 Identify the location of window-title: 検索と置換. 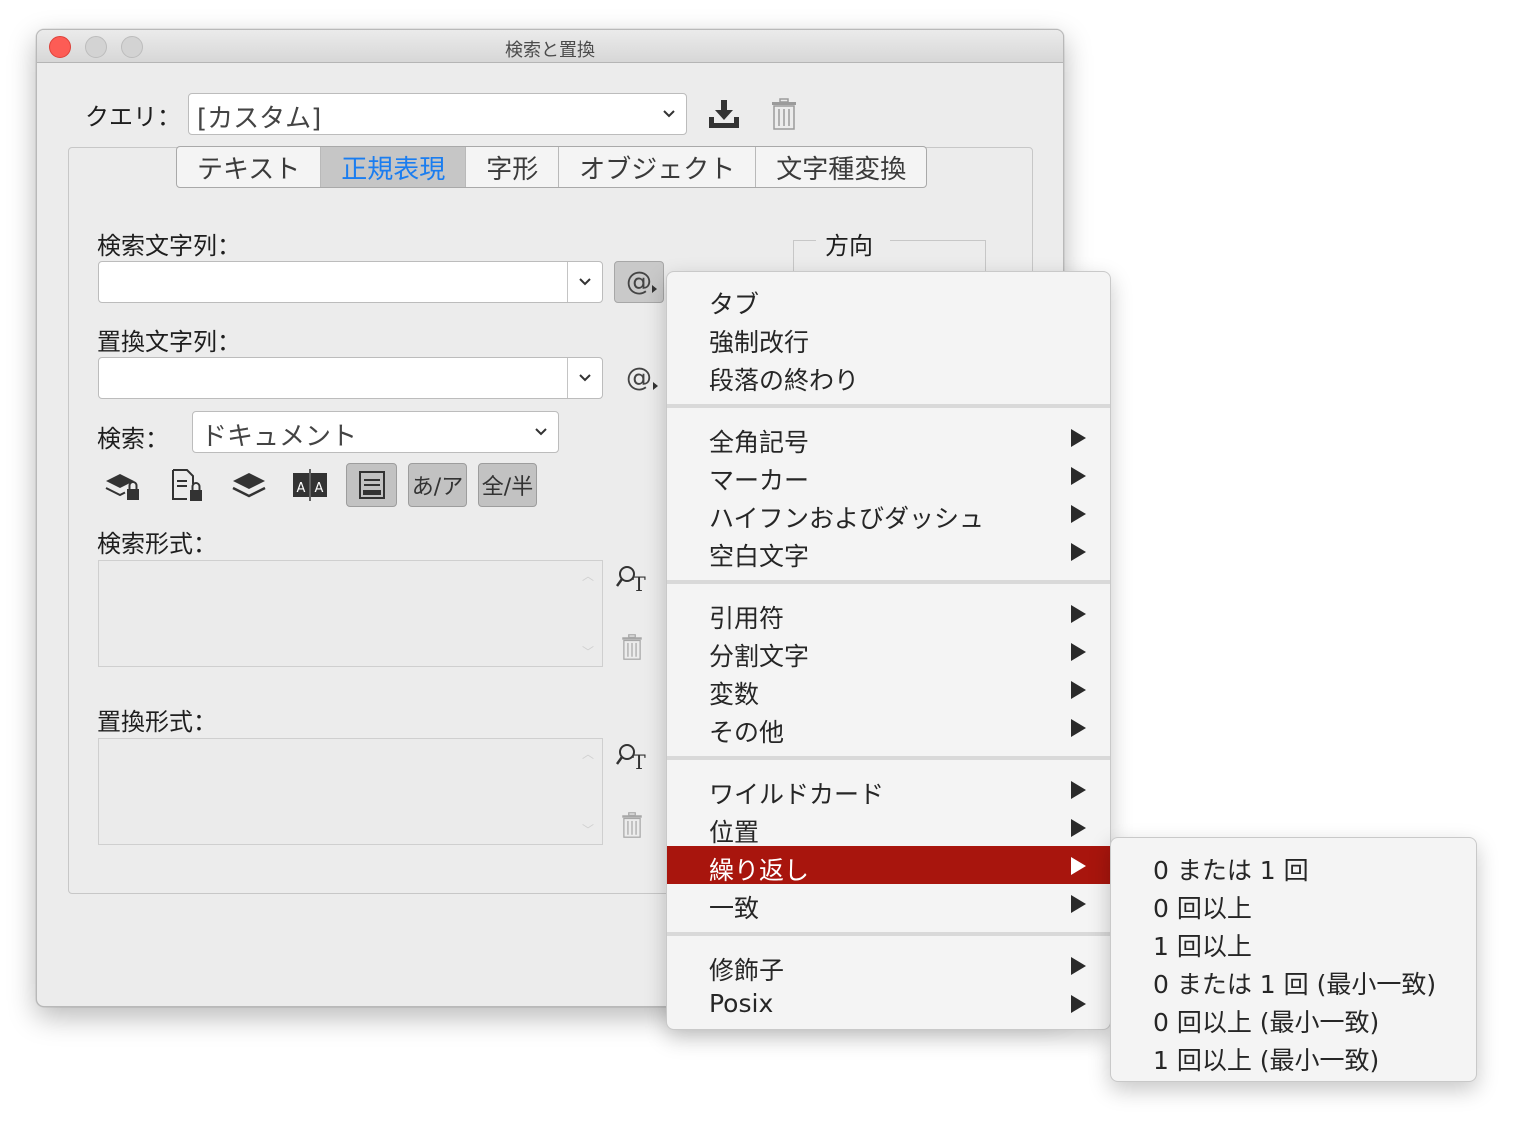
(550, 50).